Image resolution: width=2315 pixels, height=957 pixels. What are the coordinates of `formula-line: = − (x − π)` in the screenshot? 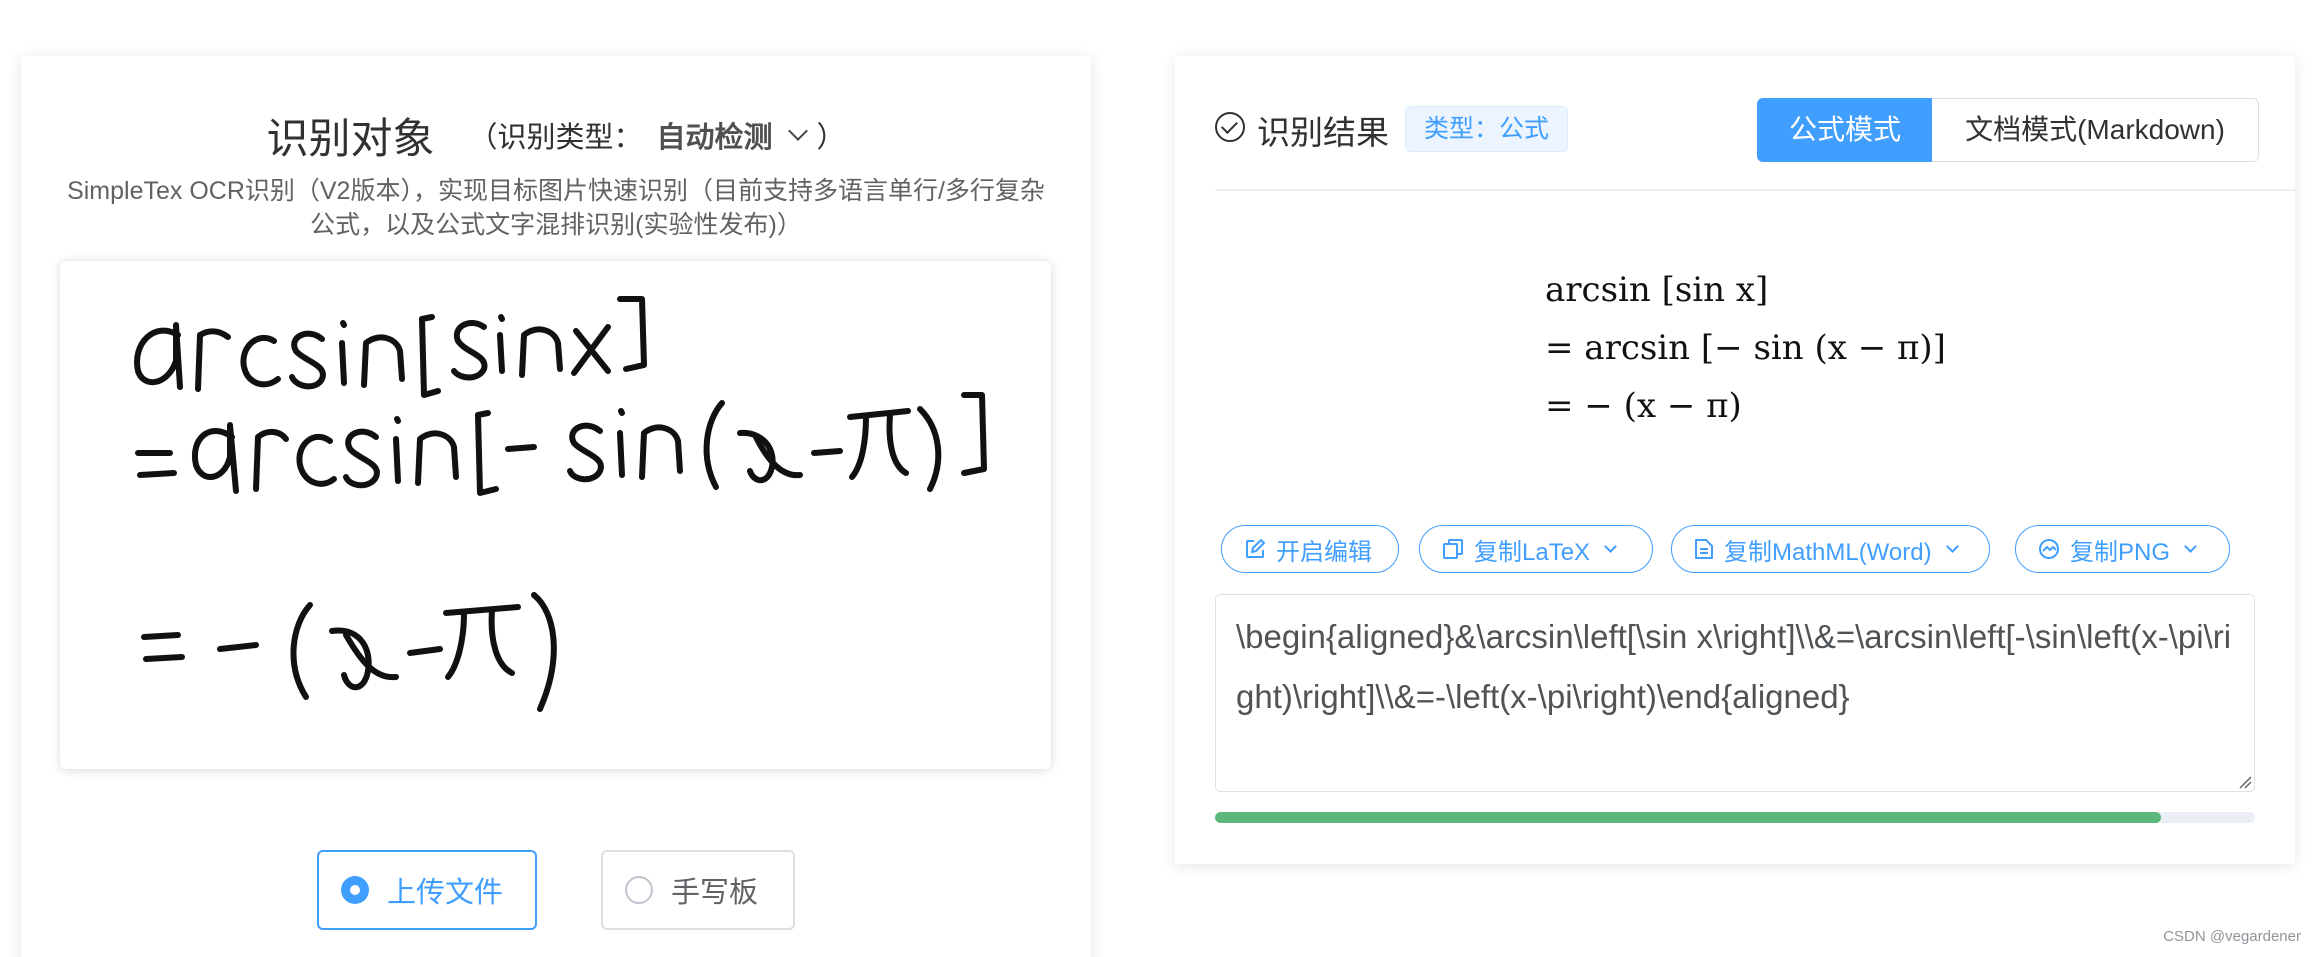 It's located at (1643, 406).